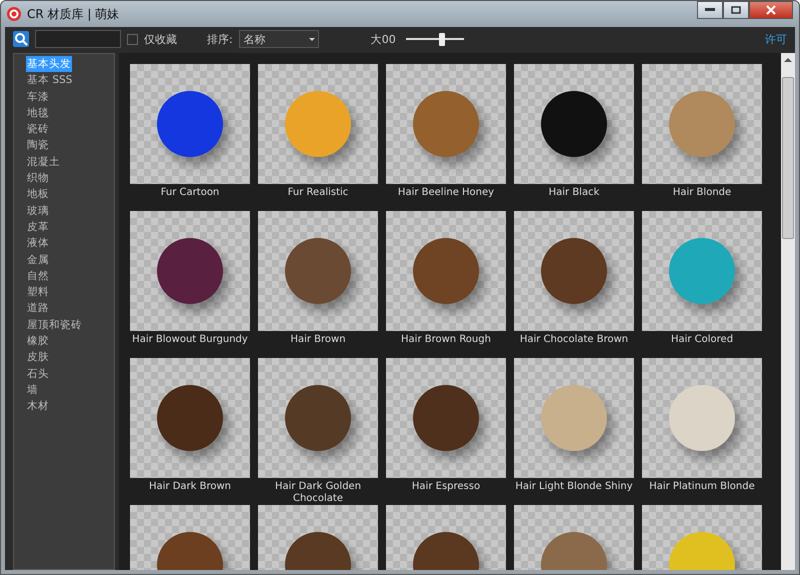 The height and width of the screenshot is (575, 800). I want to click on slider-thumb, so click(441, 39).